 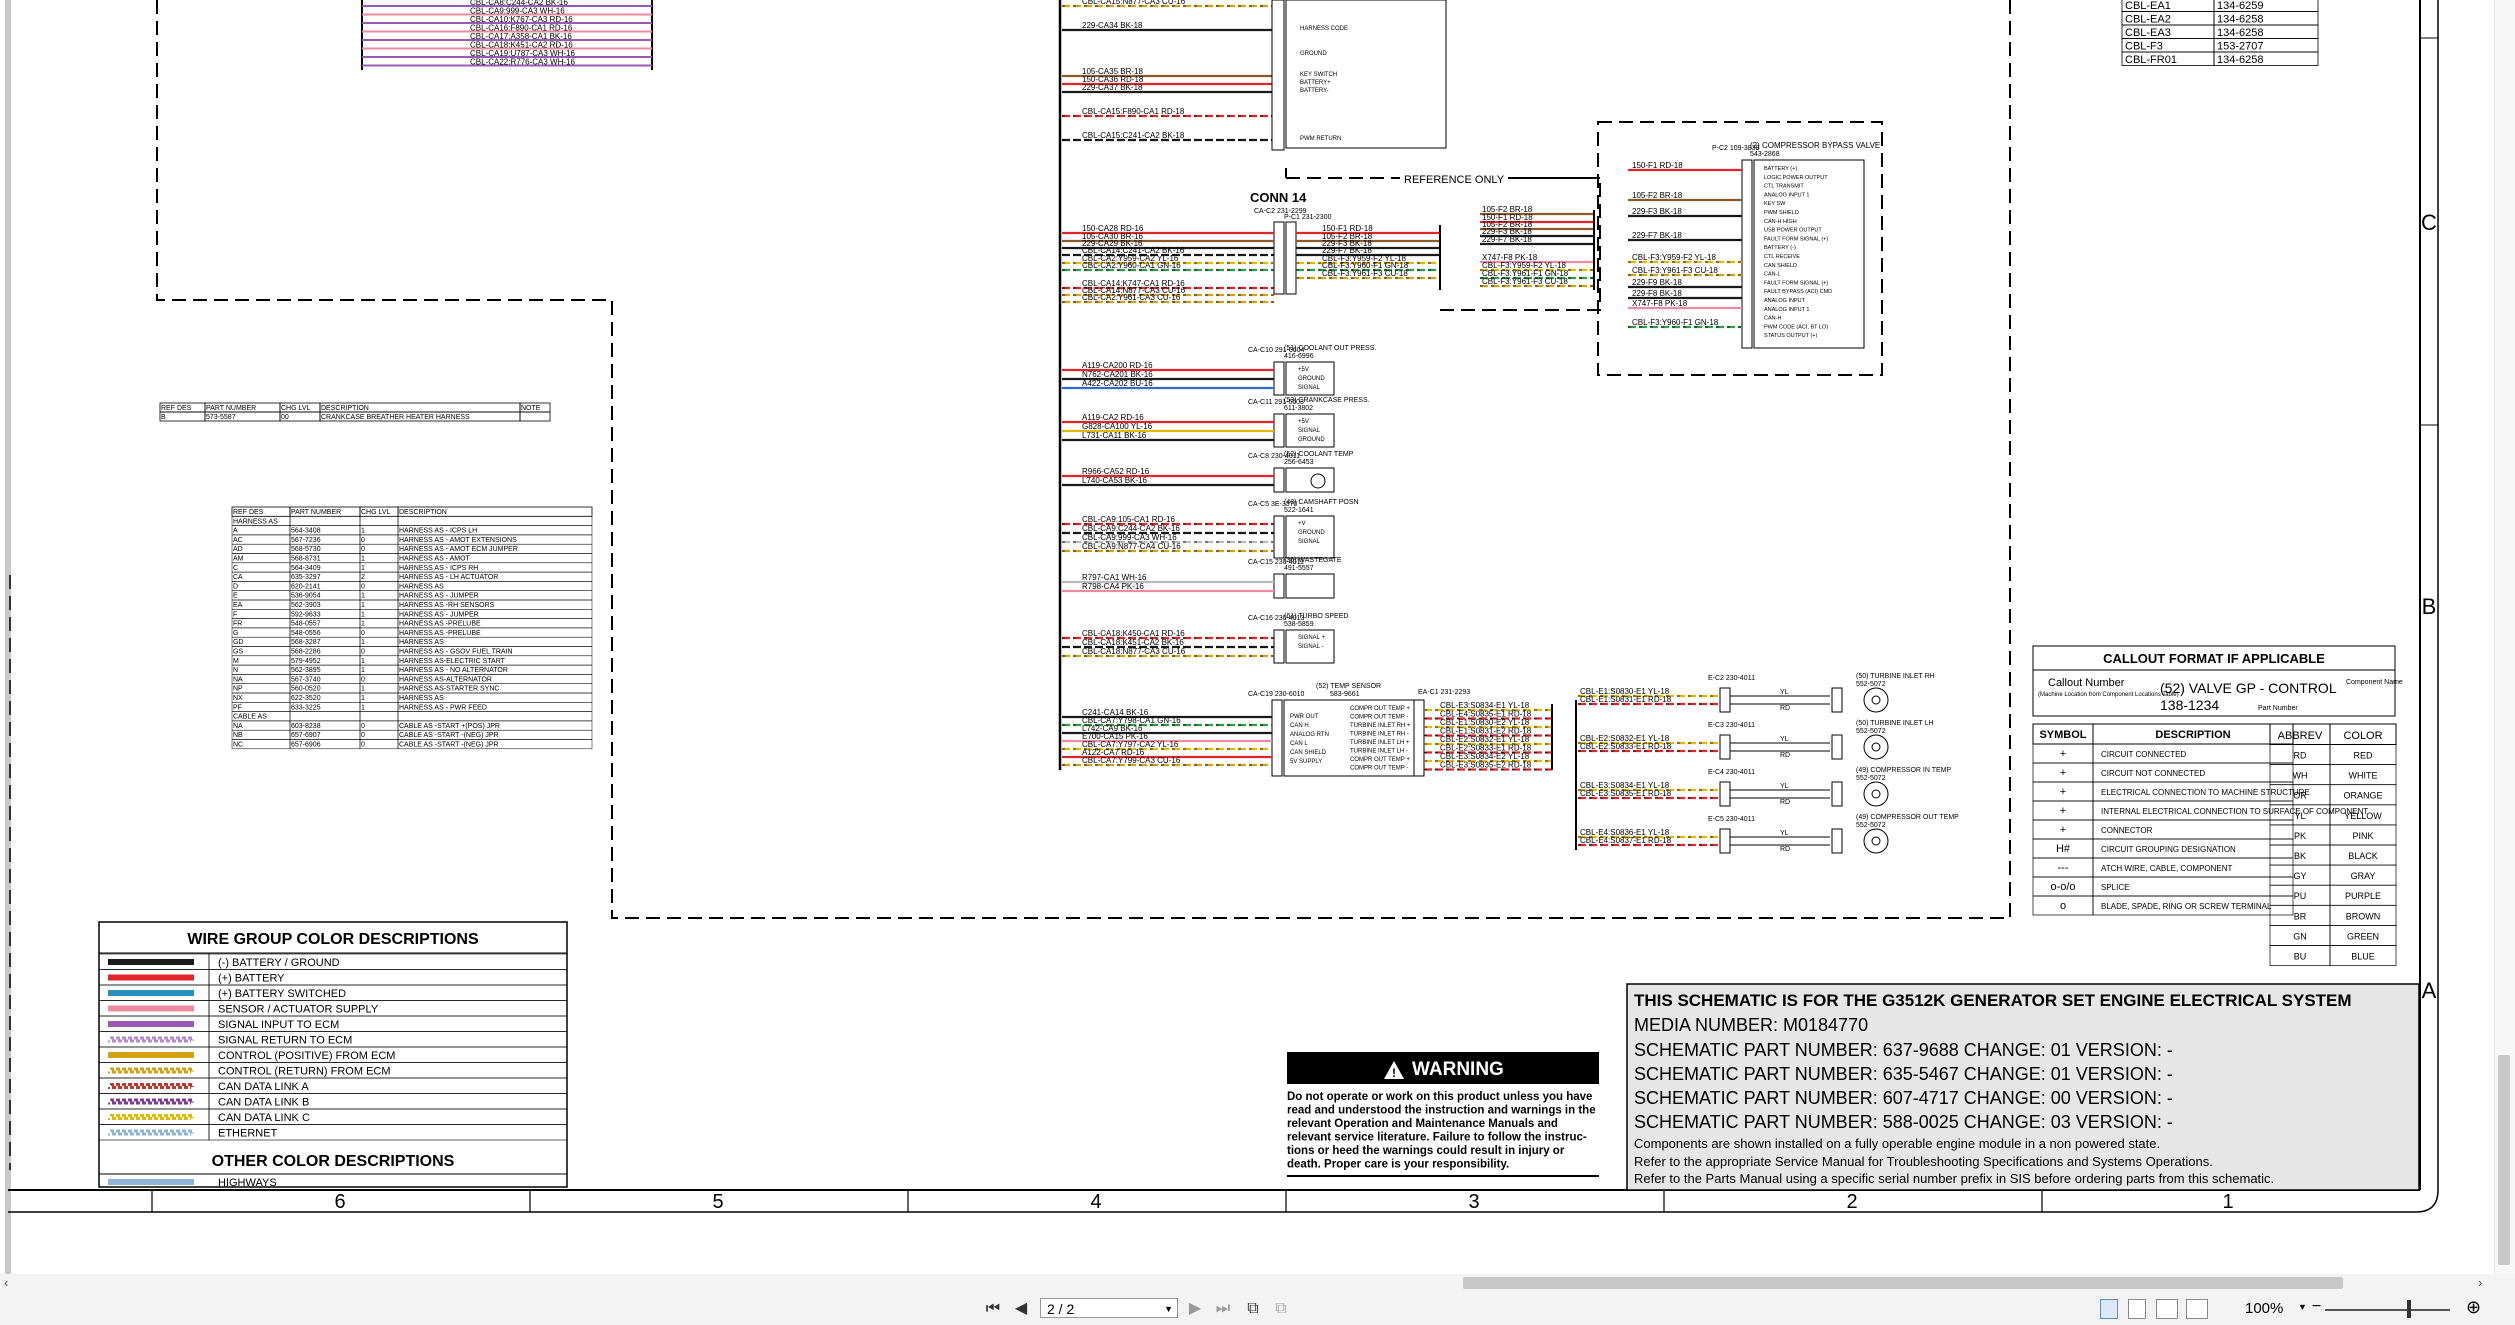 I want to click on zoom-out-icon: −, so click(x=2316, y=1307).